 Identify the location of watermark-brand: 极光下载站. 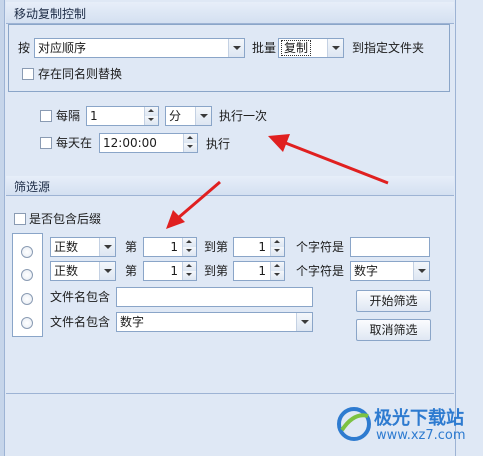
(419, 418).